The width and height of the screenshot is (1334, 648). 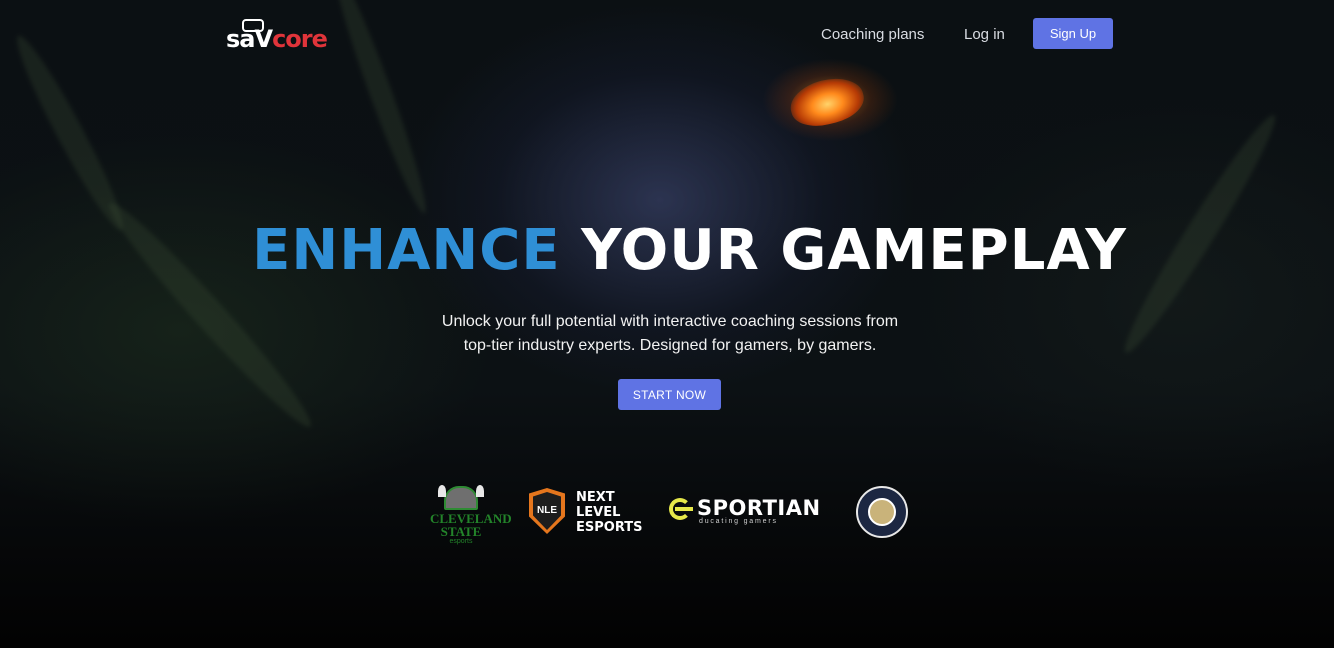 I want to click on start-now-button: START NOW, so click(x=669, y=394).